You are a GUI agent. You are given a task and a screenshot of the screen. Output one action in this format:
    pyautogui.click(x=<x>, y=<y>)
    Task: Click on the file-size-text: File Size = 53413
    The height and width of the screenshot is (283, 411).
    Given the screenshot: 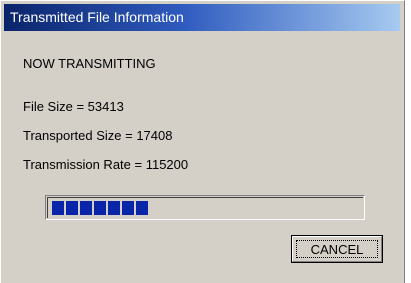 What is the action you would take?
    pyautogui.click(x=73, y=106)
    